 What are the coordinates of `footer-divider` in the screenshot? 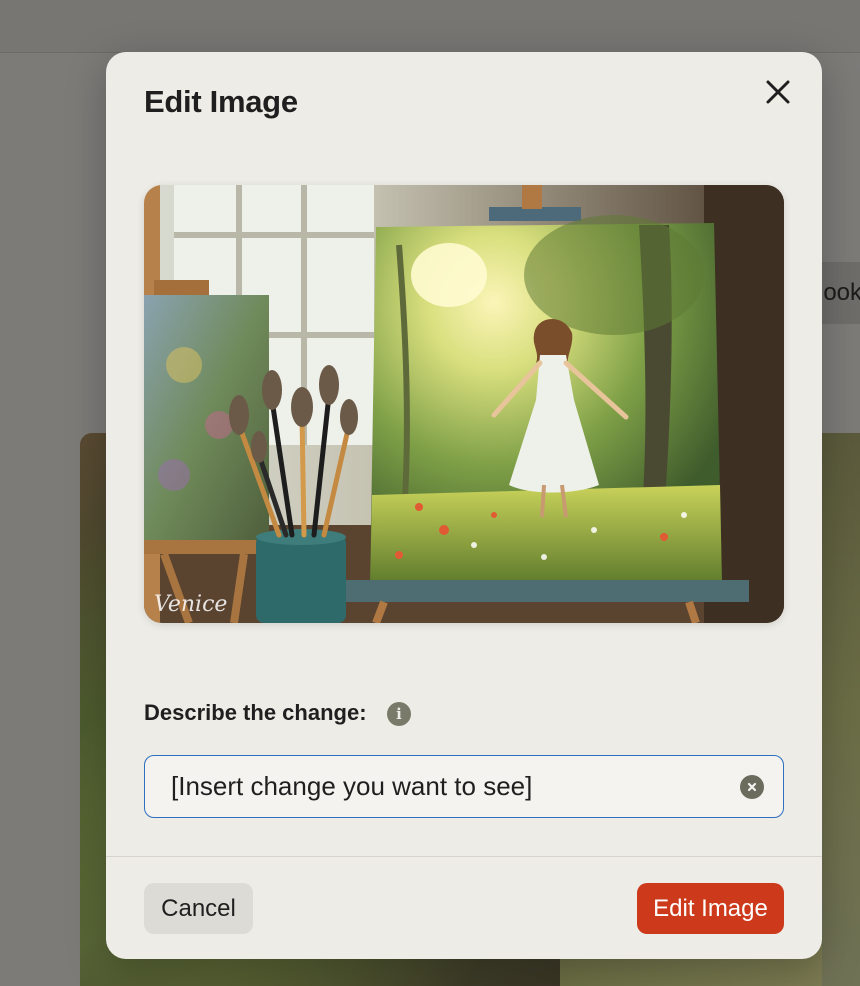 It's located at (464, 856).